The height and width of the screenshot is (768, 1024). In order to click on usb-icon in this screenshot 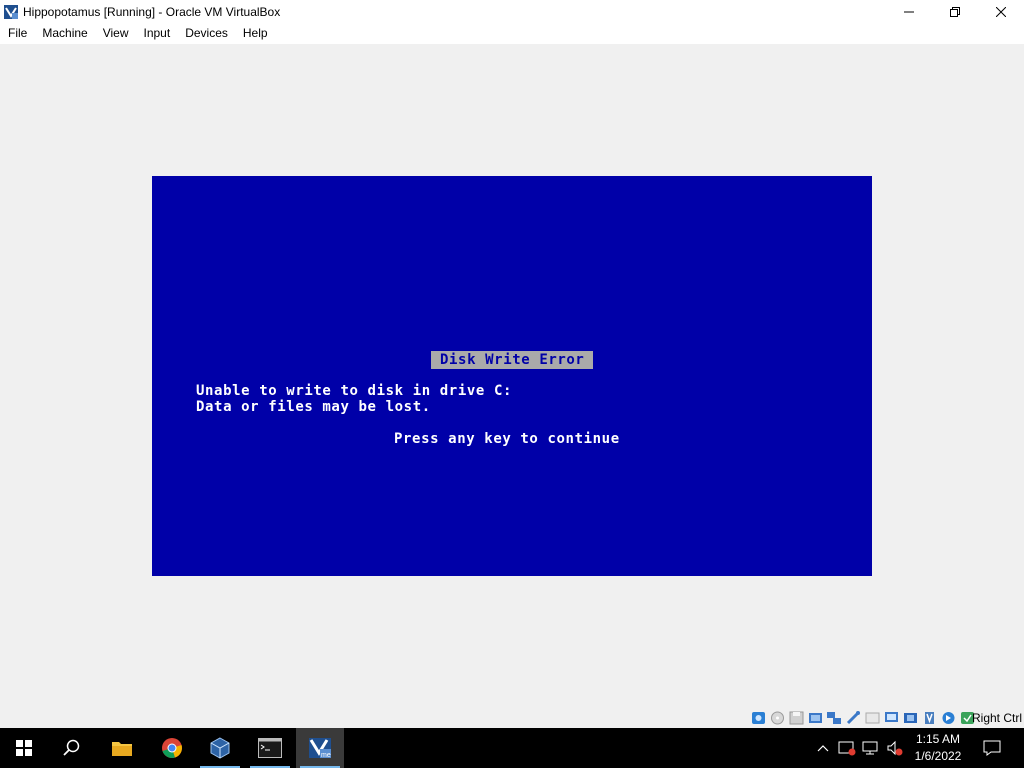, I will do `click(853, 718)`.